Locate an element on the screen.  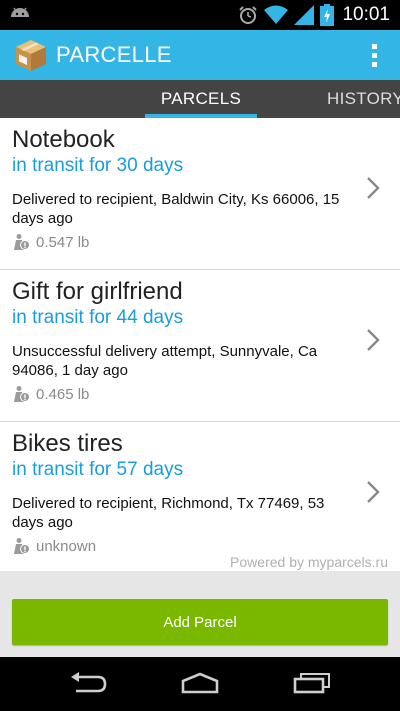
parcel-transit-duration: in transit for 57 days is located at coordinates (98, 469).